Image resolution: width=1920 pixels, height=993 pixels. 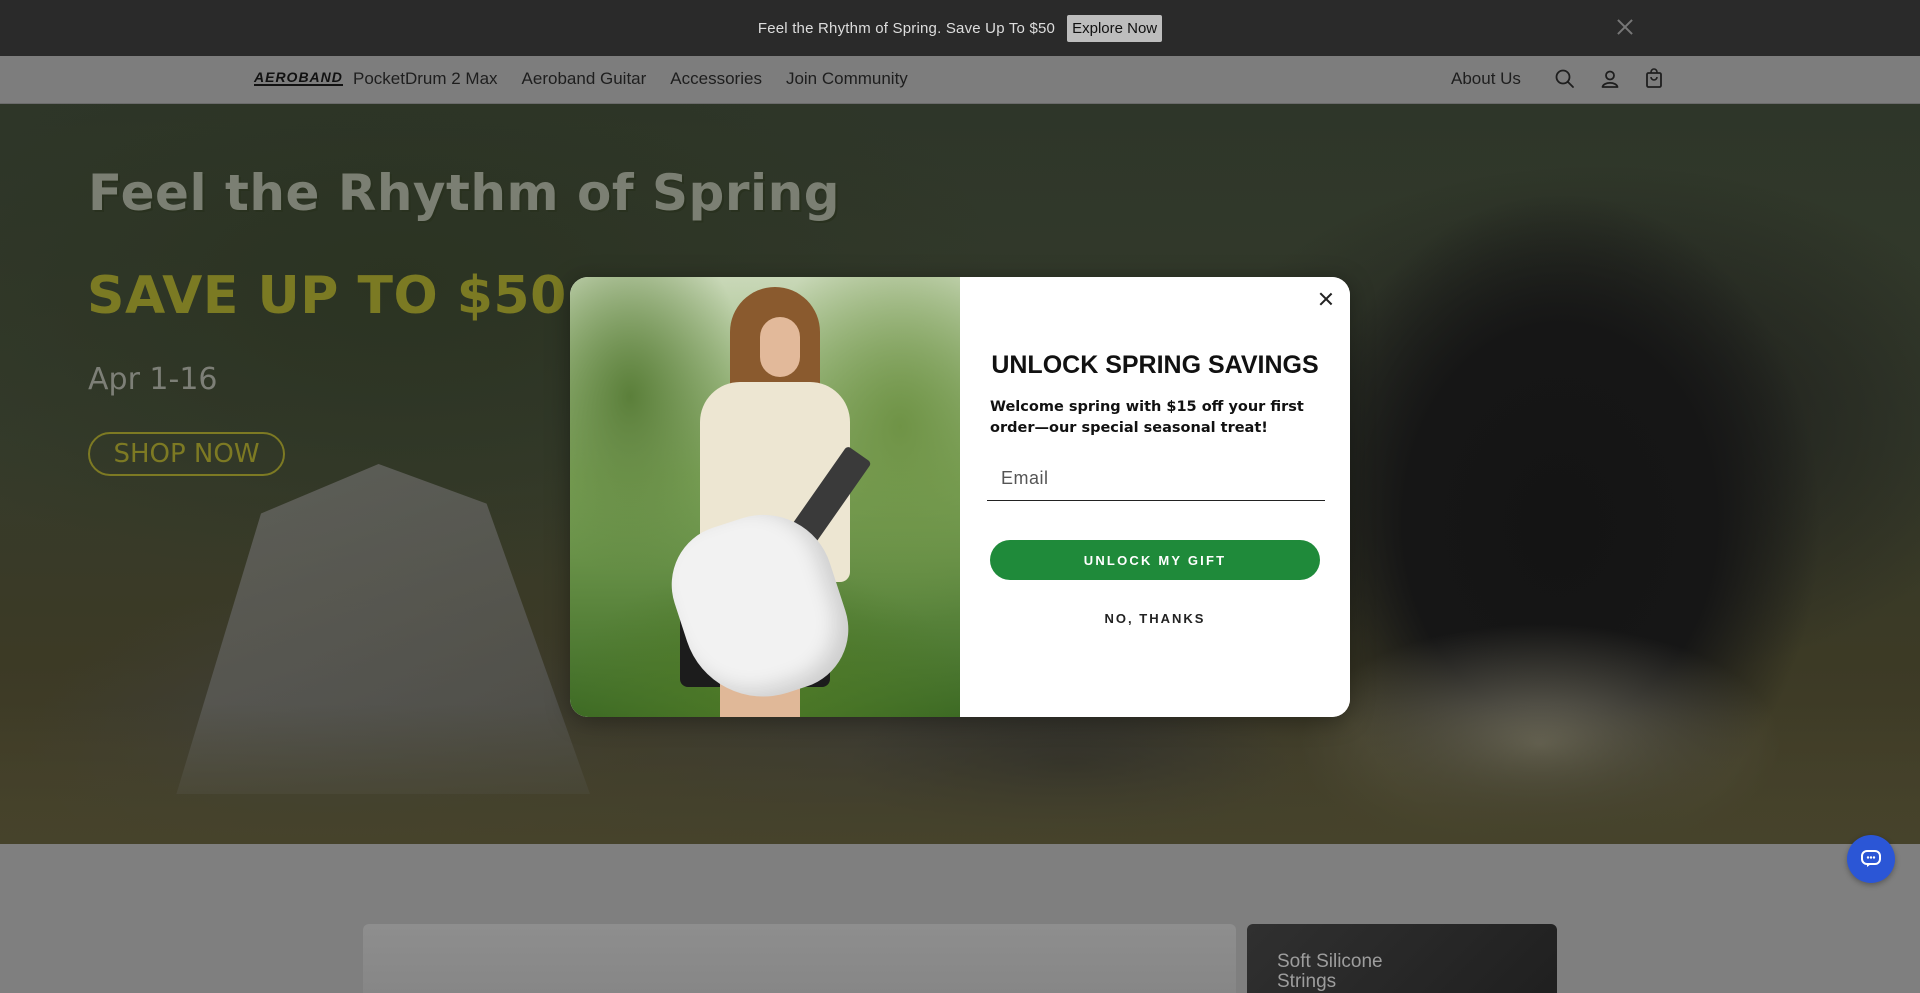 What do you see at coordinates (1486, 79) in the screenshot?
I see `nav-item-about: About Us` at bounding box center [1486, 79].